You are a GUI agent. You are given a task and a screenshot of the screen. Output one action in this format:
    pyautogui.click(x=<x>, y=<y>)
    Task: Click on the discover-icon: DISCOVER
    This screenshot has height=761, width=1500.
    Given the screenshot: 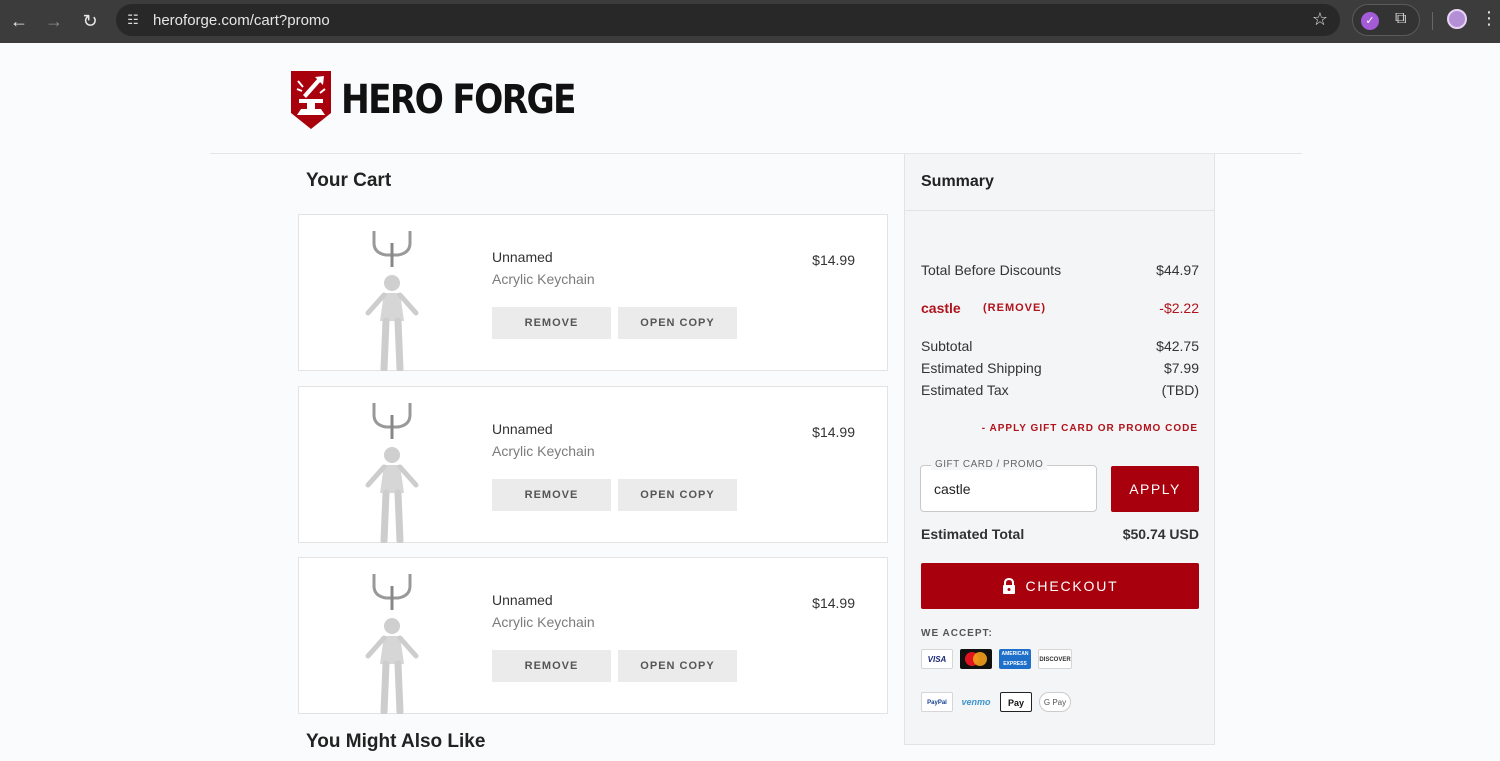 What is the action you would take?
    pyautogui.click(x=1055, y=659)
    